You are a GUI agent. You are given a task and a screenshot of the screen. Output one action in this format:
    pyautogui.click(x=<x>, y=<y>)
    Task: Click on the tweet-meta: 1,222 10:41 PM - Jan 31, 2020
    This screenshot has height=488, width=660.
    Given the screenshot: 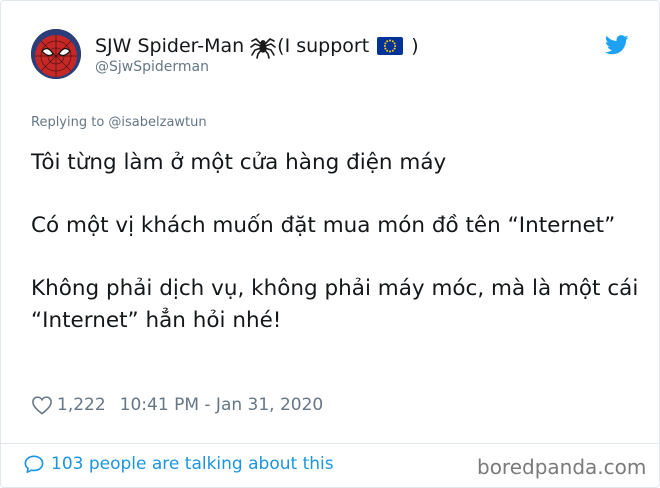 What is the action you would take?
    pyautogui.click(x=177, y=405)
    